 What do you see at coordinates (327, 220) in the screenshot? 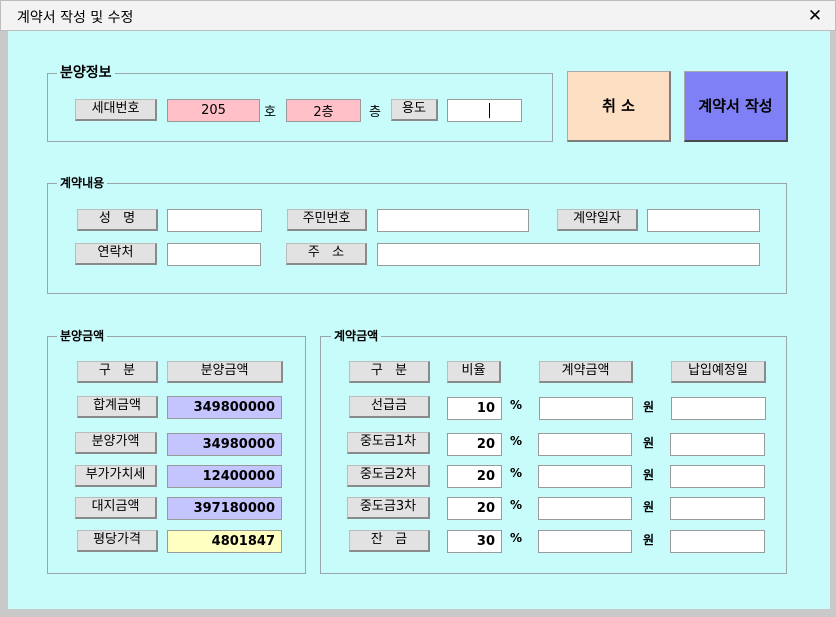
I see `resident-id-label: 주민번호` at bounding box center [327, 220].